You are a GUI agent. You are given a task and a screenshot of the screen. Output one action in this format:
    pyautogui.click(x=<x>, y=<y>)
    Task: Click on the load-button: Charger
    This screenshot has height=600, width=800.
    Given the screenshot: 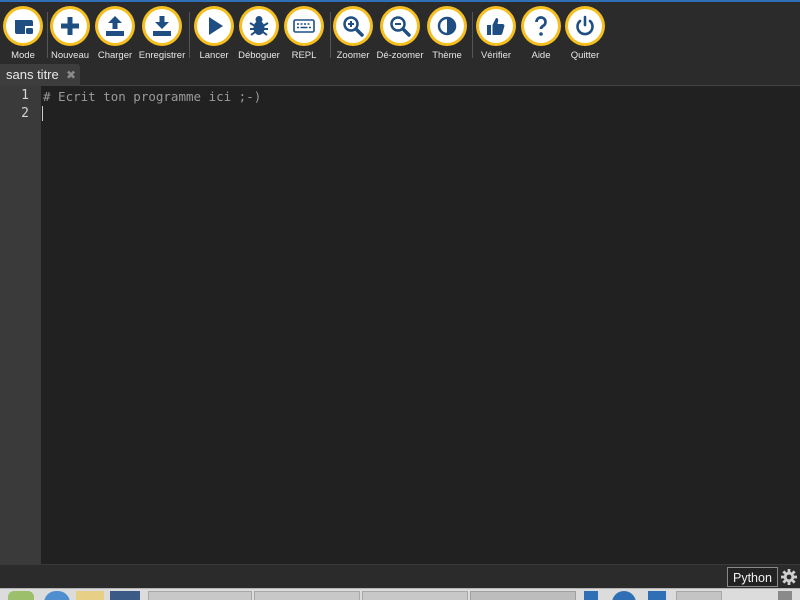 What is the action you would take?
    pyautogui.click(x=115, y=34)
    